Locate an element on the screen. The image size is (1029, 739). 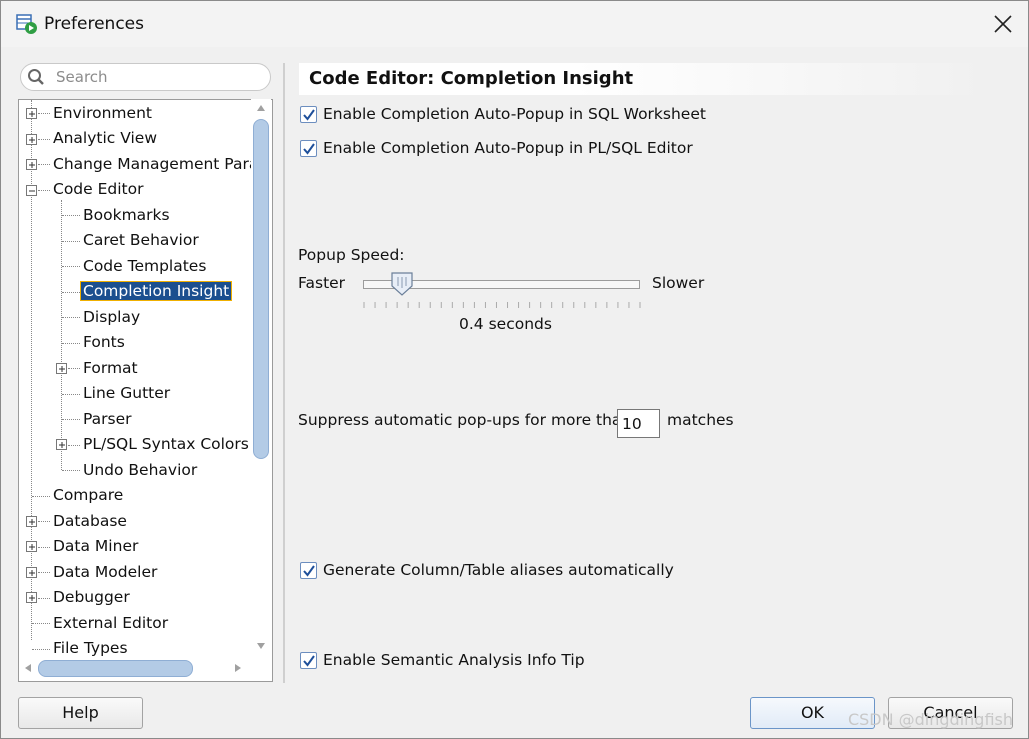
tree-item-plsql-syntax-colors: PL/SQL Syntax Colors is located at coordinates (166, 444).